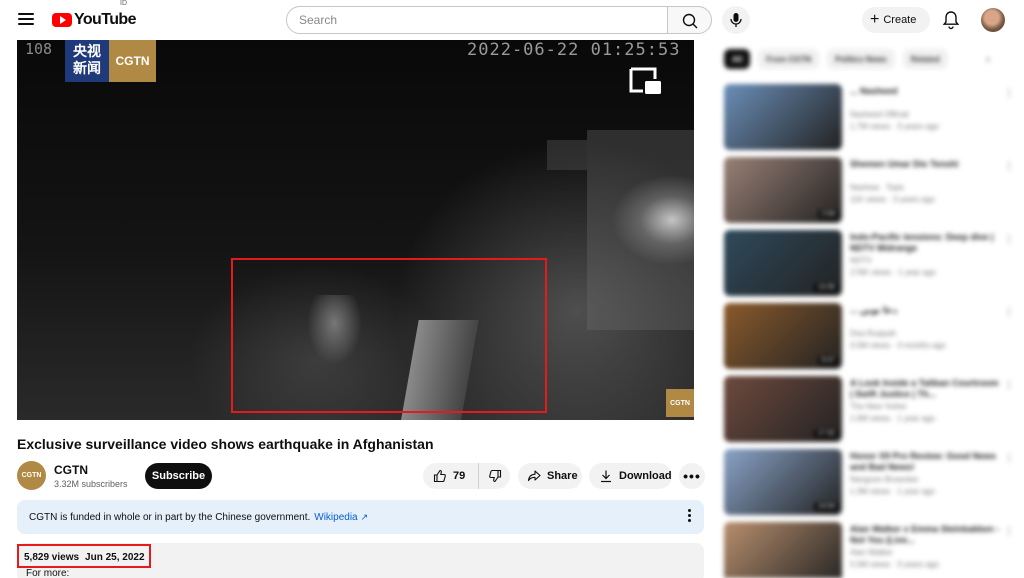  Describe the element at coordinates (879, 114) in the screenshot. I see `recommendation-channel: Nasheed Official` at that location.